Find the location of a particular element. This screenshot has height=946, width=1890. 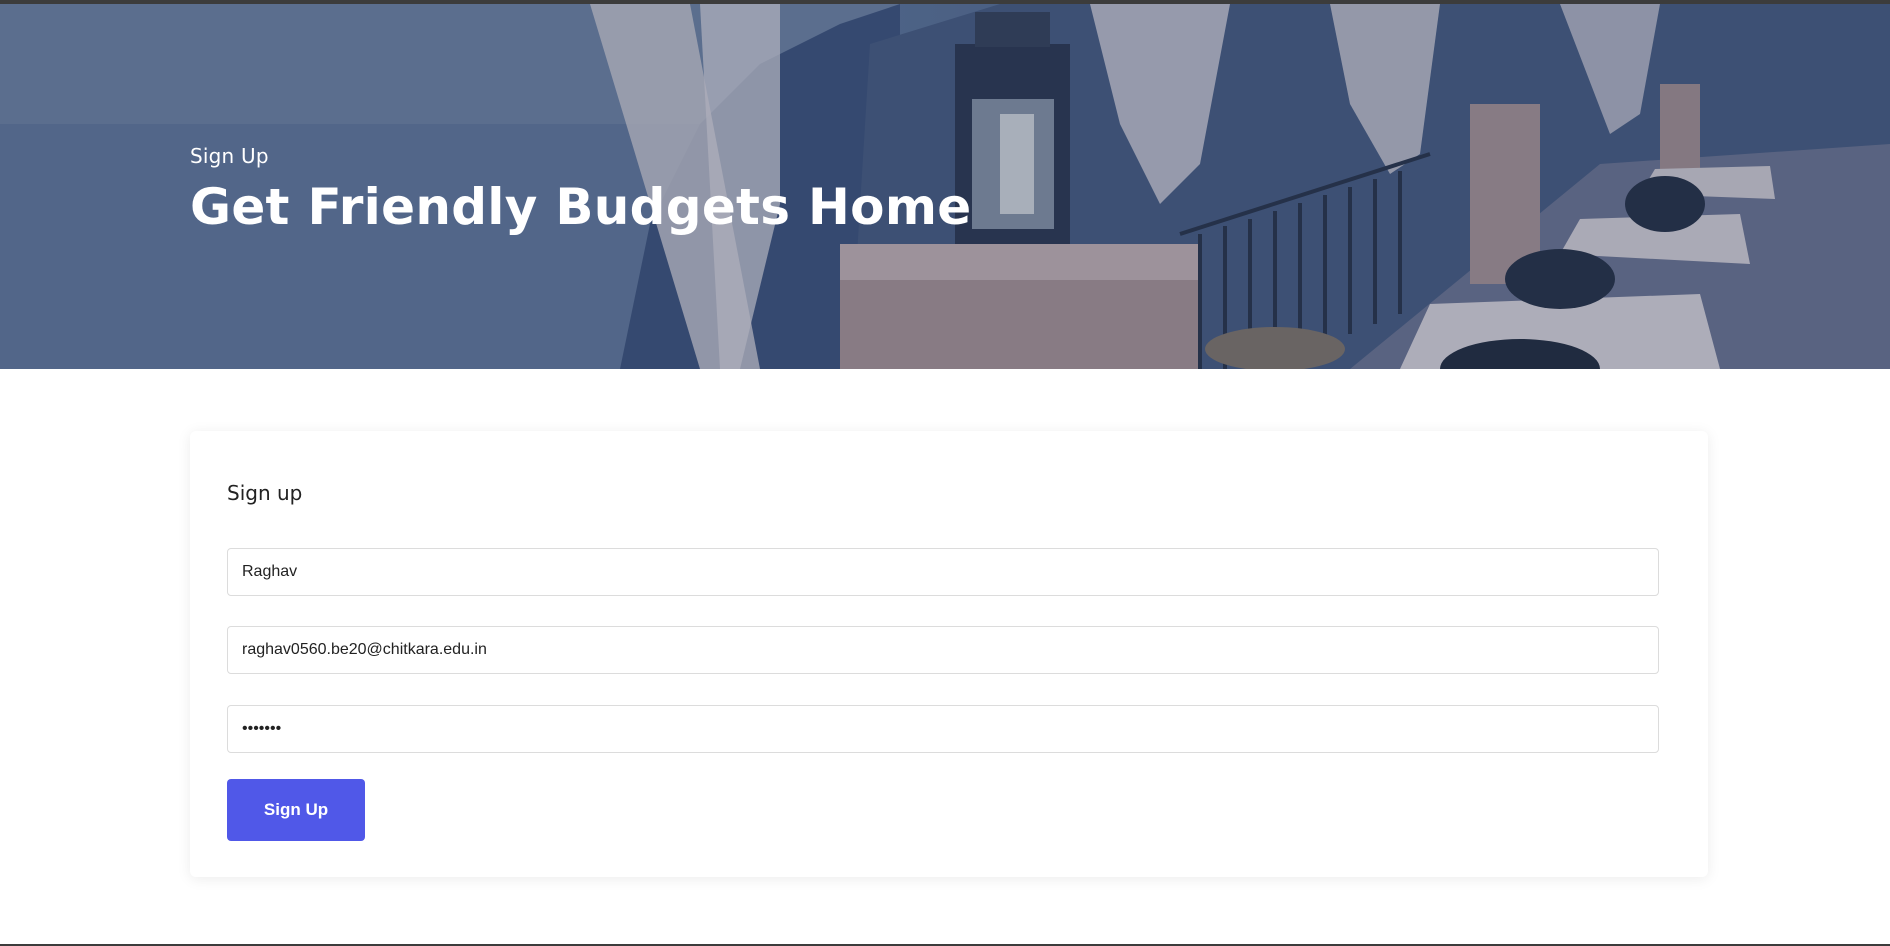

password-input is located at coordinates (943, 729).